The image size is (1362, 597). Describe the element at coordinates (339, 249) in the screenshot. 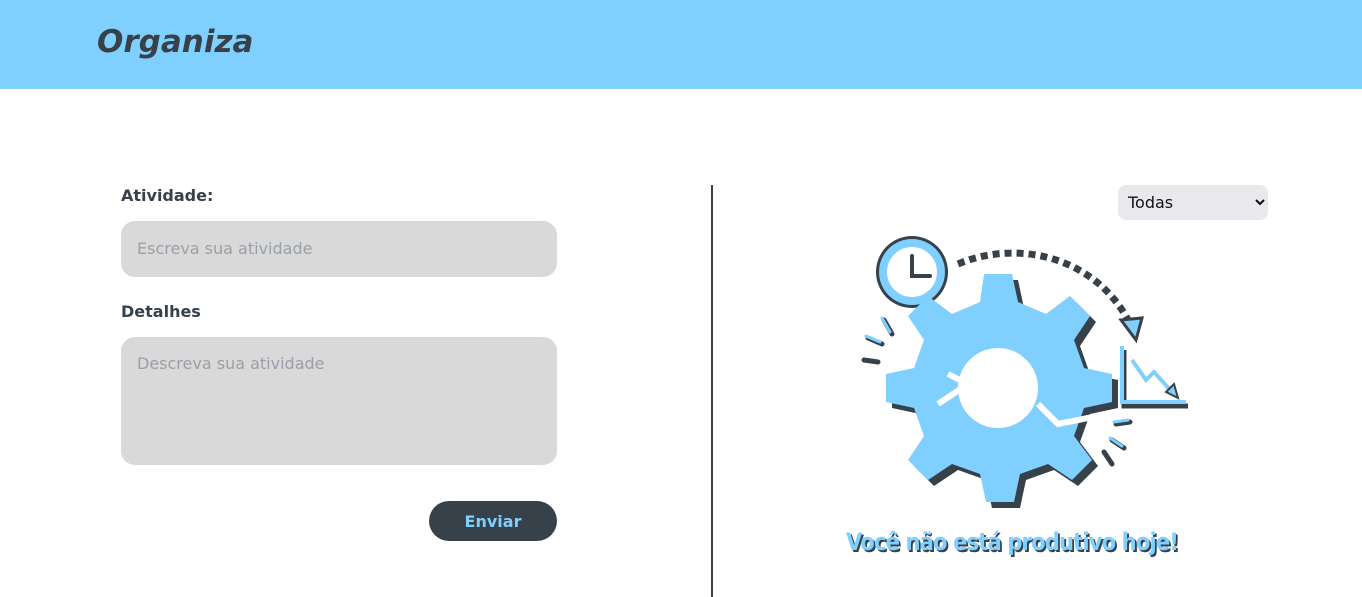

I see `activity-input` at that location.